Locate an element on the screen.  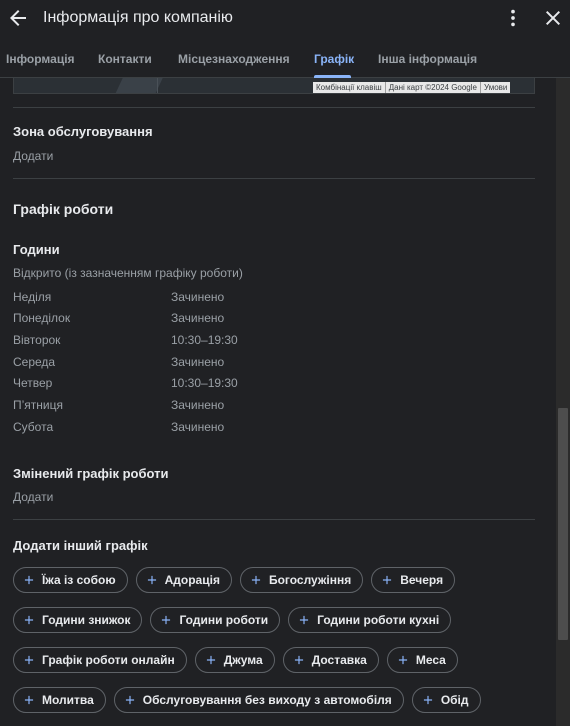
scrollbar-thumb is located at coordinates (563, 524).